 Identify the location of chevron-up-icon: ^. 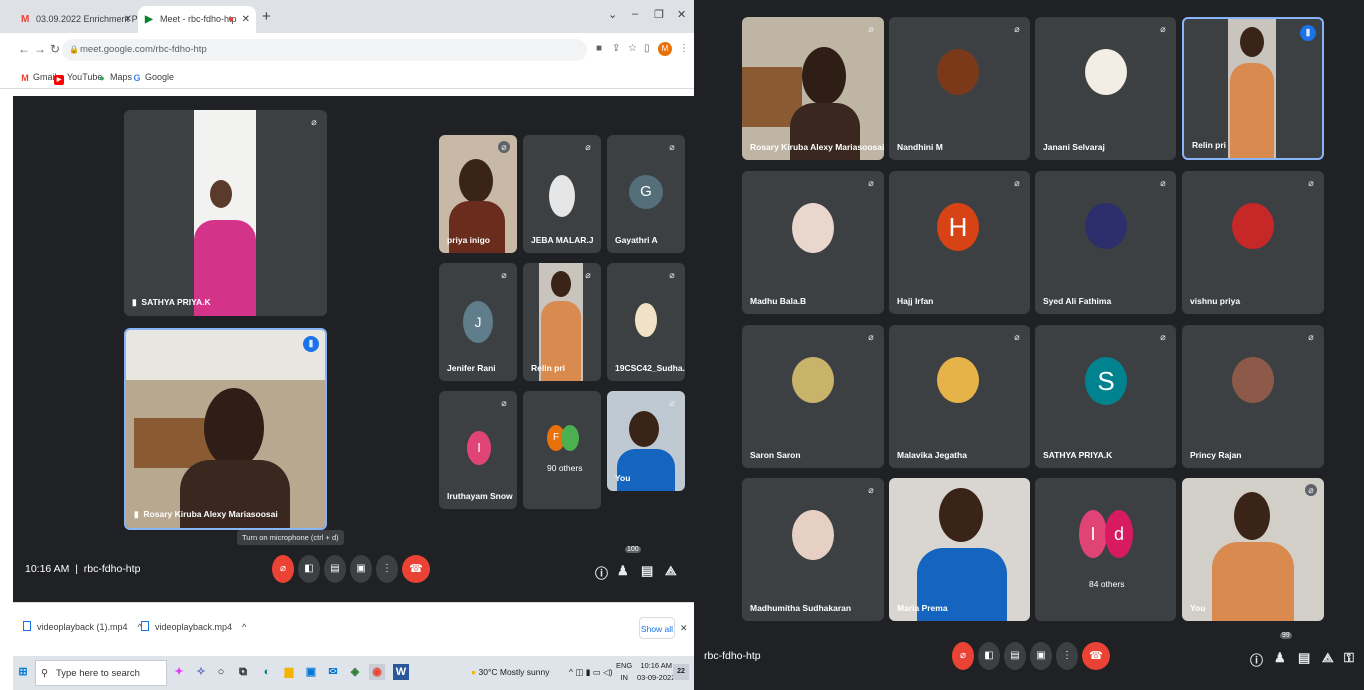
(244, 627).